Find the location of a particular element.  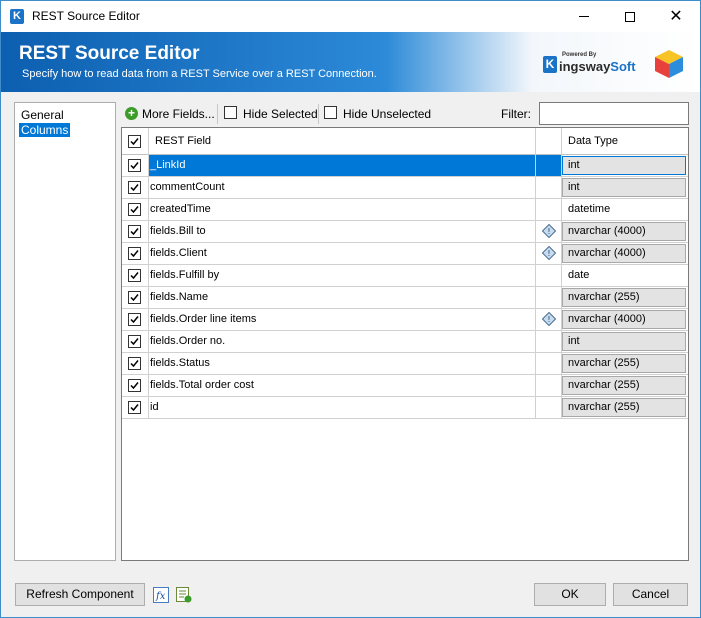

title-bar: K REST Source Editor ✕ is located at coordinates (350, 16).